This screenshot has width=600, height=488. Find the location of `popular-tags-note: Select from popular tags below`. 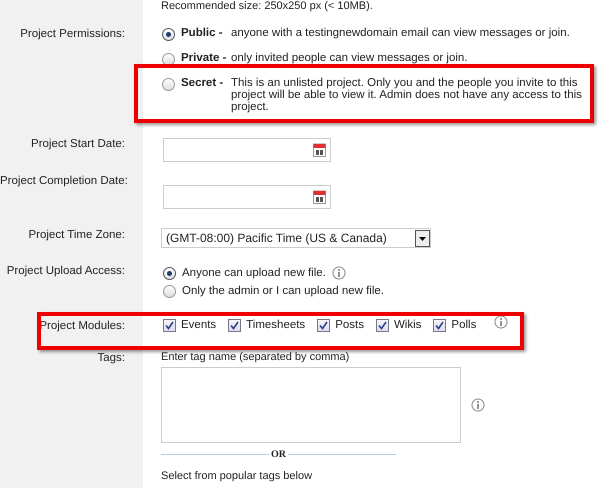

popular-tags-note: Select from popular tags below is located at coordinates (237, 476).